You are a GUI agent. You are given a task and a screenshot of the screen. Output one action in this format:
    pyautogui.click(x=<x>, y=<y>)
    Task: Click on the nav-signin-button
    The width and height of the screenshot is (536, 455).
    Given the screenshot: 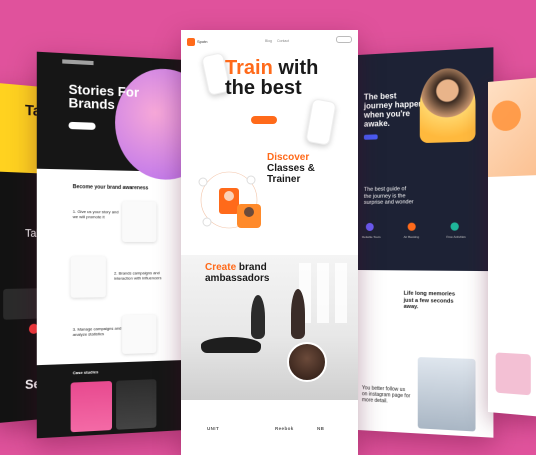 What is the action you would take?
    pyautogui.click(x=344, y=39)
    